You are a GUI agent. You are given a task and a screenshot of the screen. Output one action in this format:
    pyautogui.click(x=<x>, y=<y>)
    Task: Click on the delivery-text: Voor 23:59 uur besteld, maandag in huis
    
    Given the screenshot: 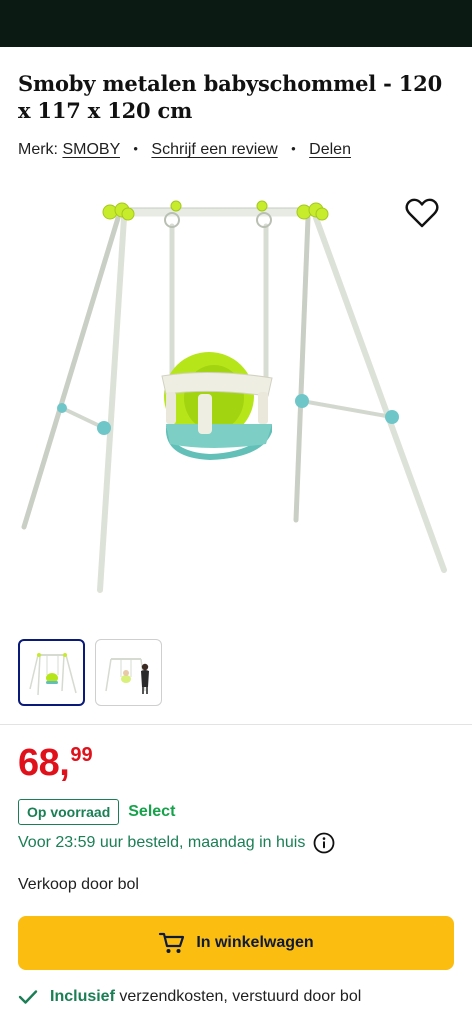 What is the action you would take?
    pyautogui.click(x=162, y=842)
    